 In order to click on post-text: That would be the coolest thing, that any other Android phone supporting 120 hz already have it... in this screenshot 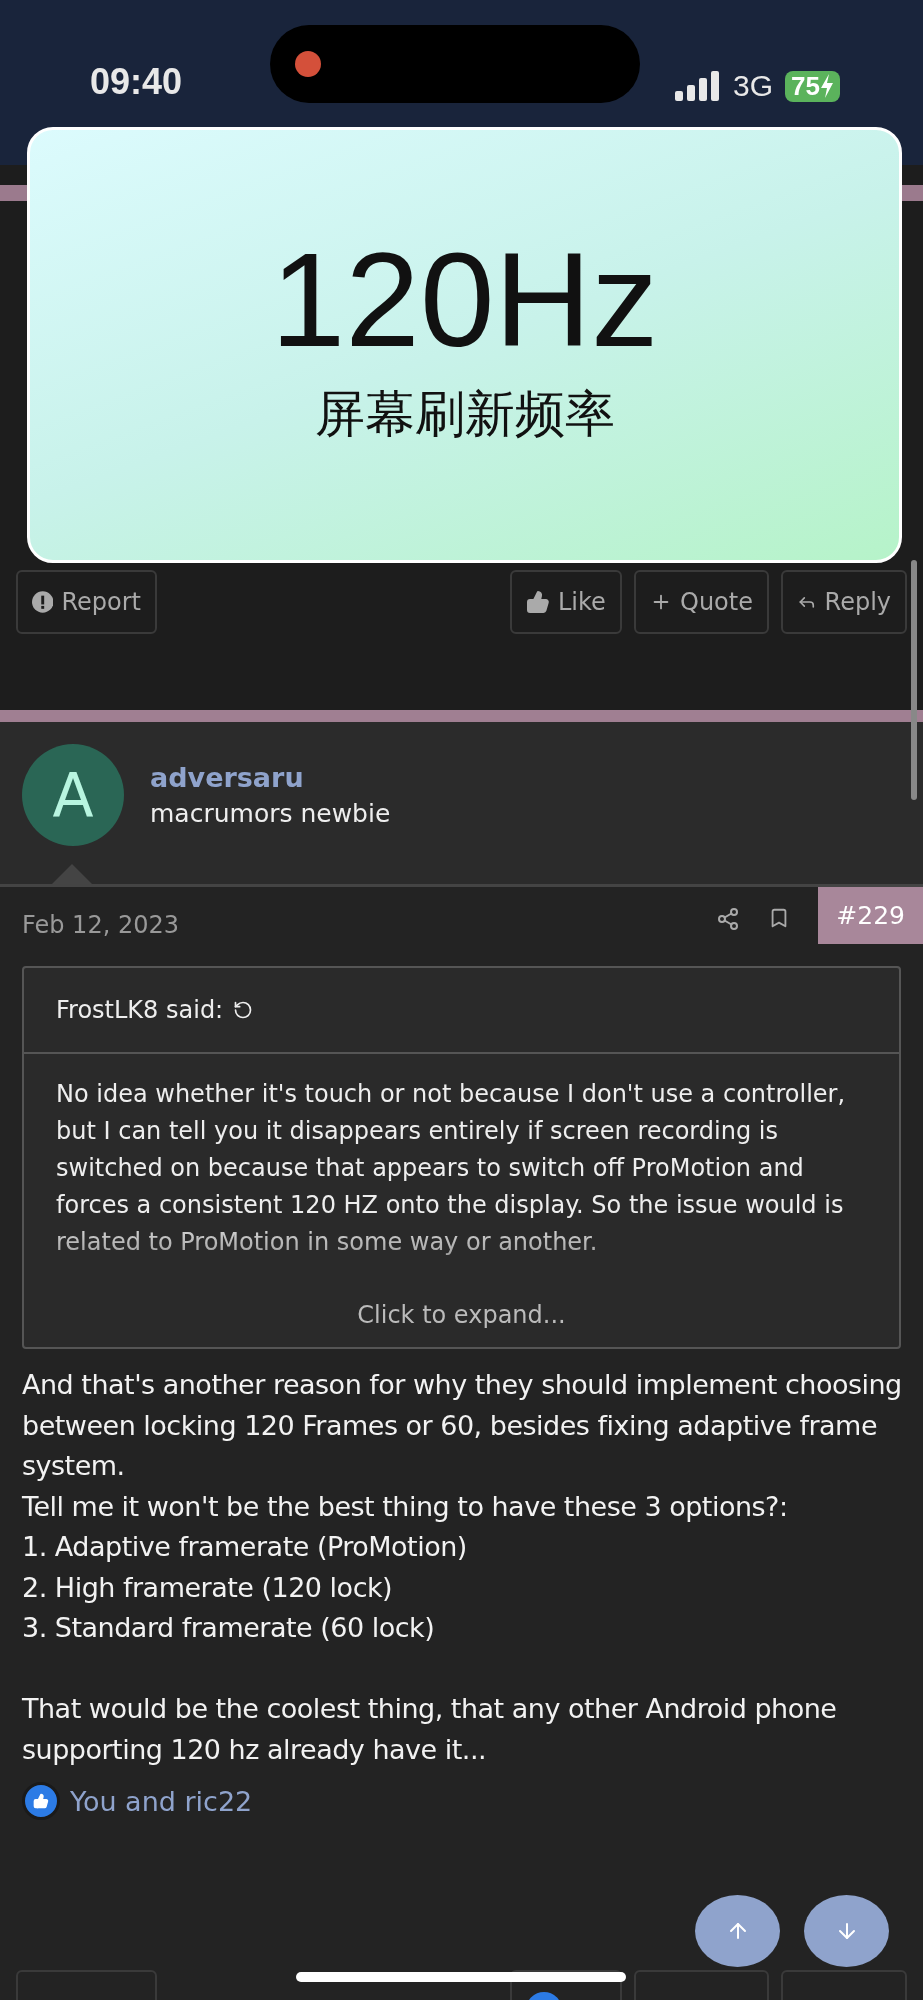, I will do `click(430, 1729)`.